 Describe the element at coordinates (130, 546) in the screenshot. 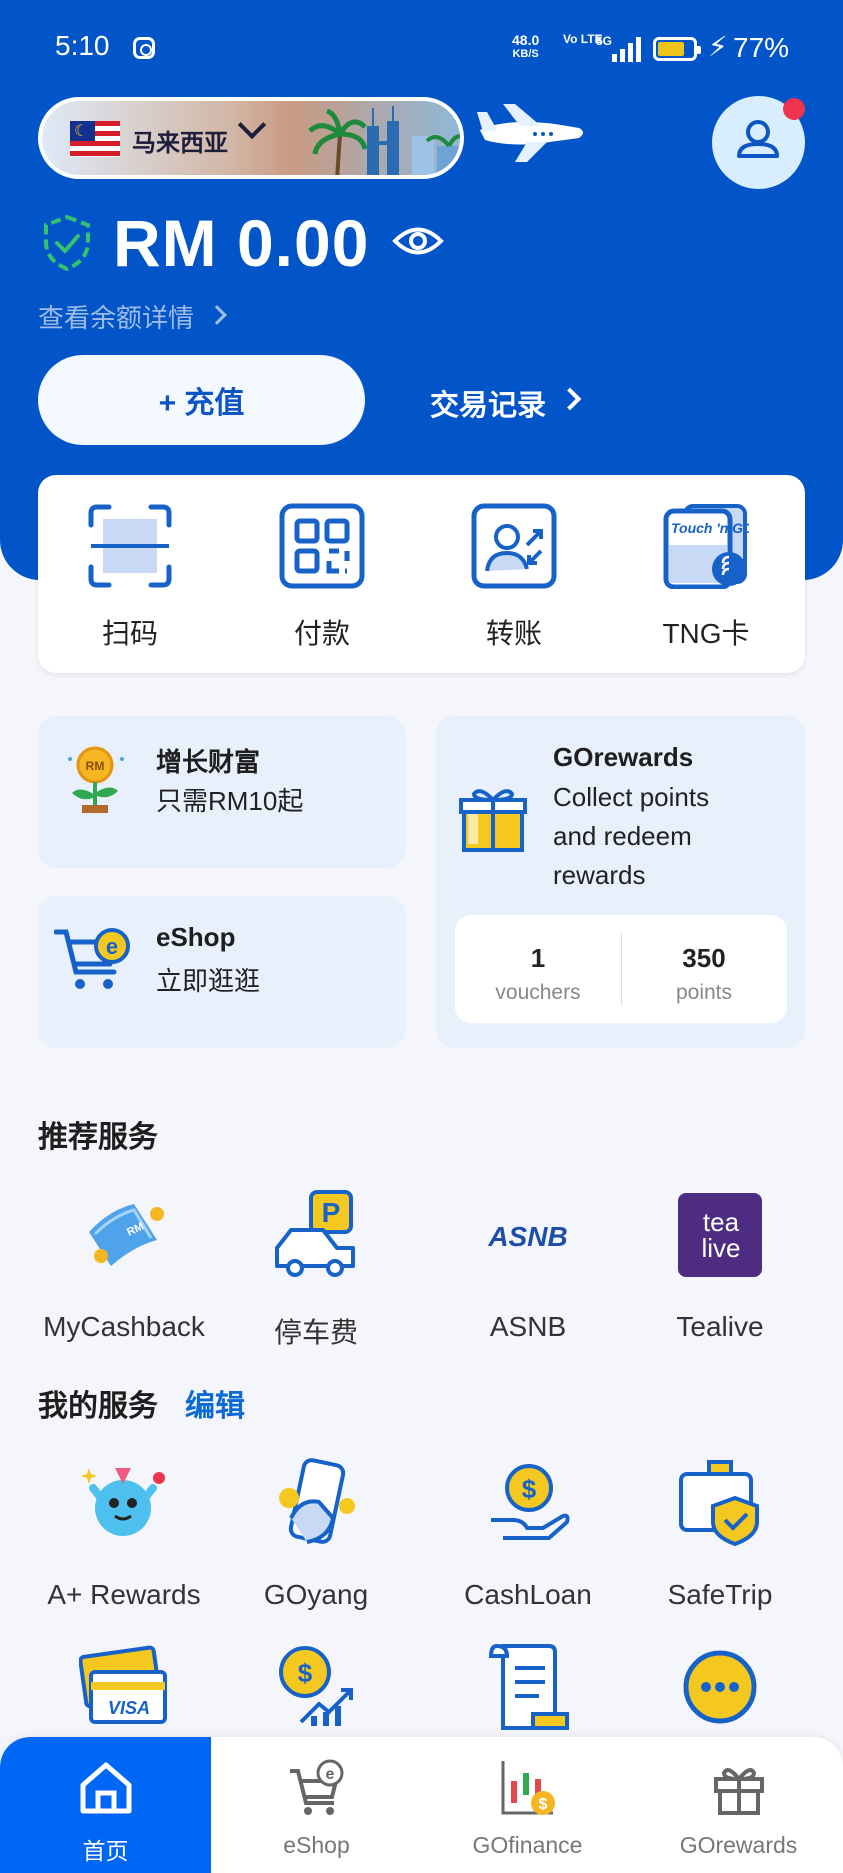

I see `scan-icon` at that location.